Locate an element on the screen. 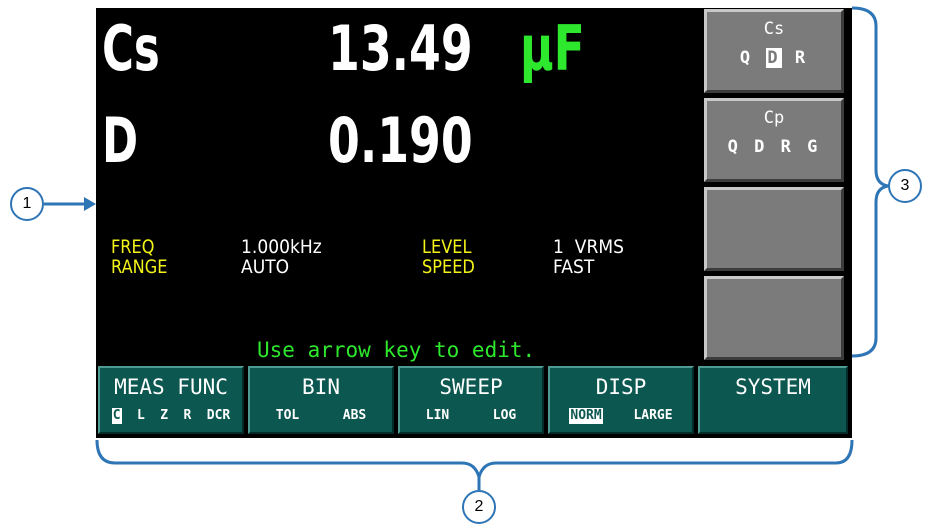 This screenshot has height=528, width=930. side-button-cs: Cs Q D R is located at coordinates (774, 51).